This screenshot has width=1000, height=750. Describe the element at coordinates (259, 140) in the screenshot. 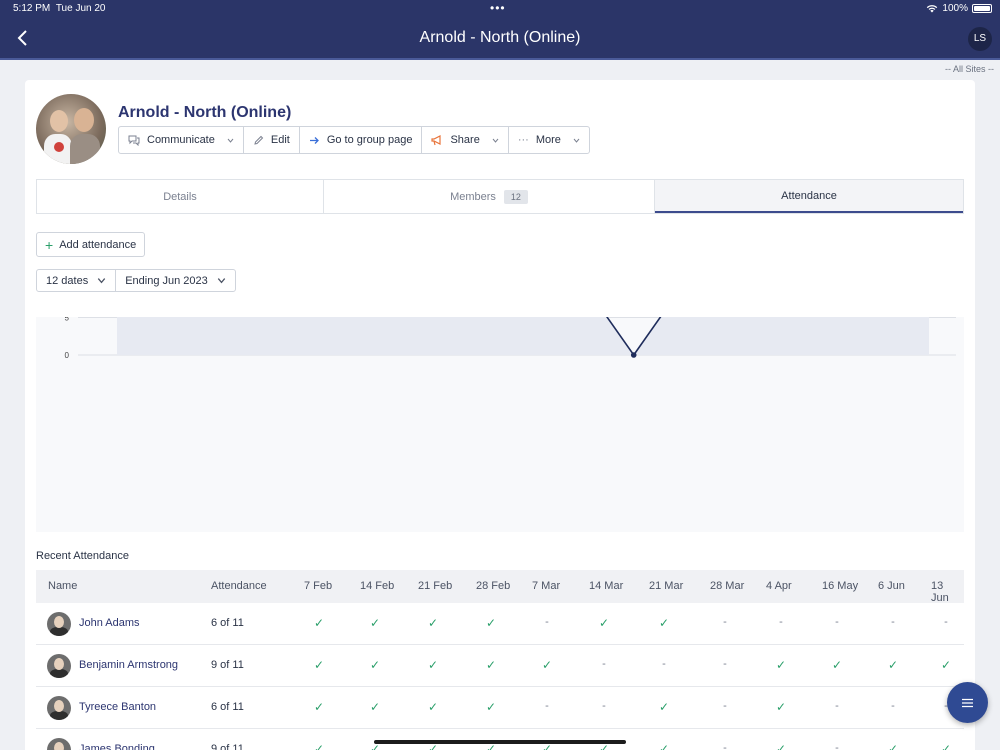

I see `pencil-icon` at that location.